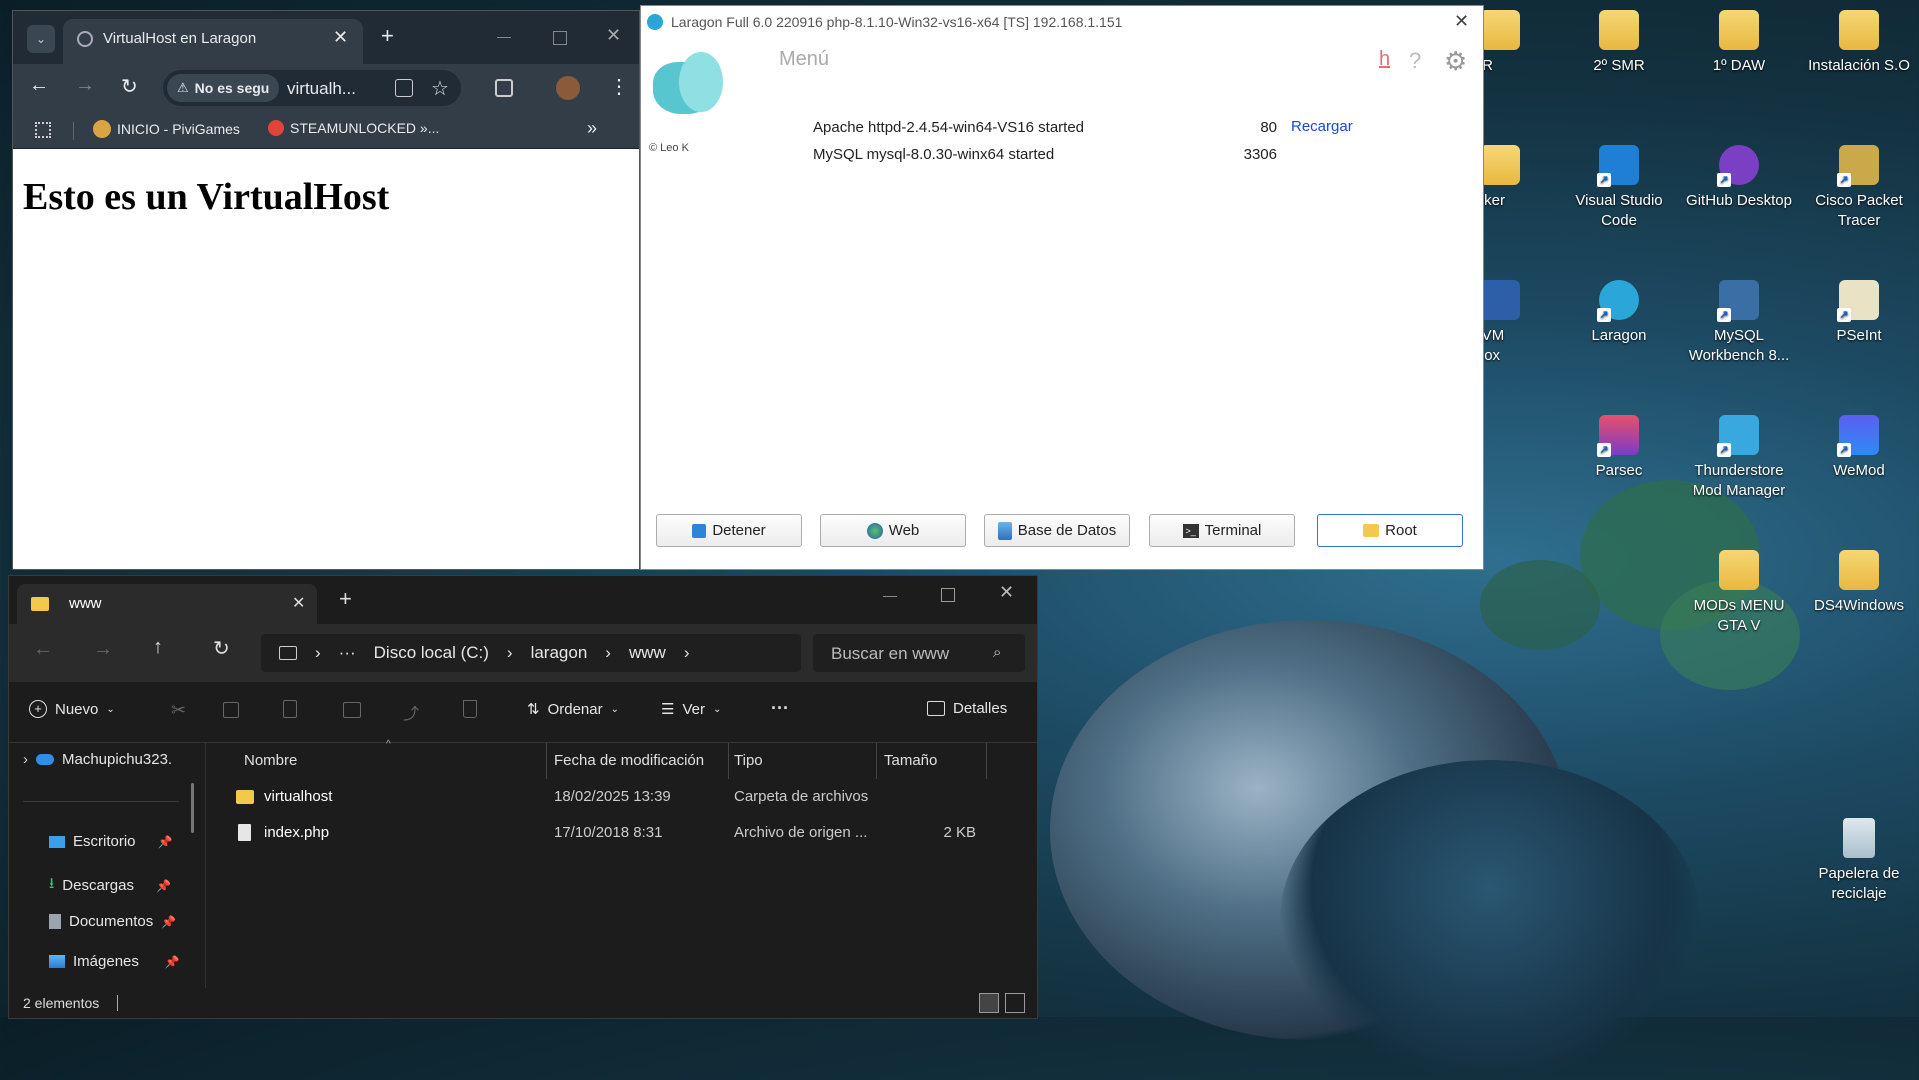 This screenshot has height=1080, width=1919. Describe the element at coordinates (45, 759) in the screenshot. I see `cloud-icon` at that location.